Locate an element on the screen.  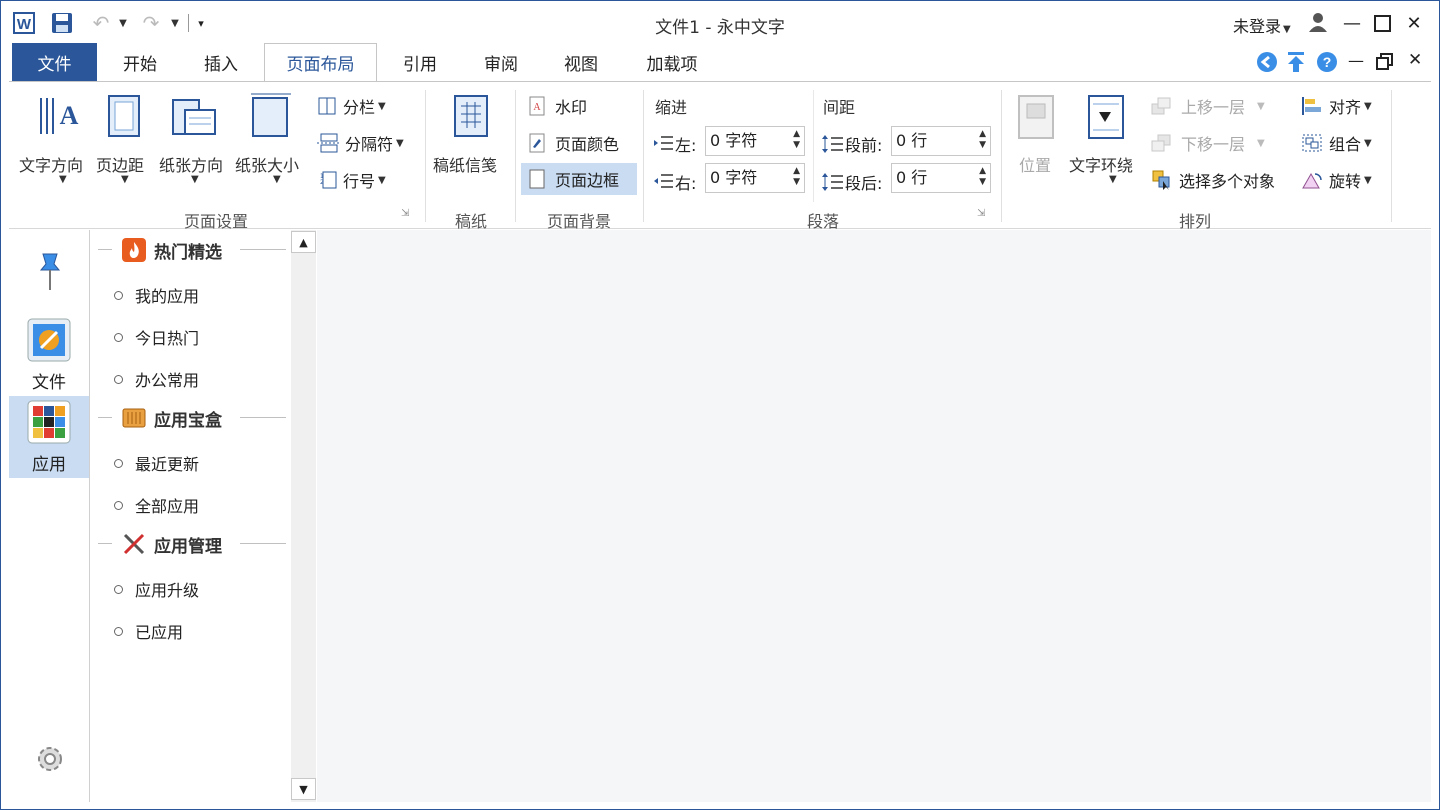
list-item-today-hot: 今日热门 is located at coordinates (156, 337).